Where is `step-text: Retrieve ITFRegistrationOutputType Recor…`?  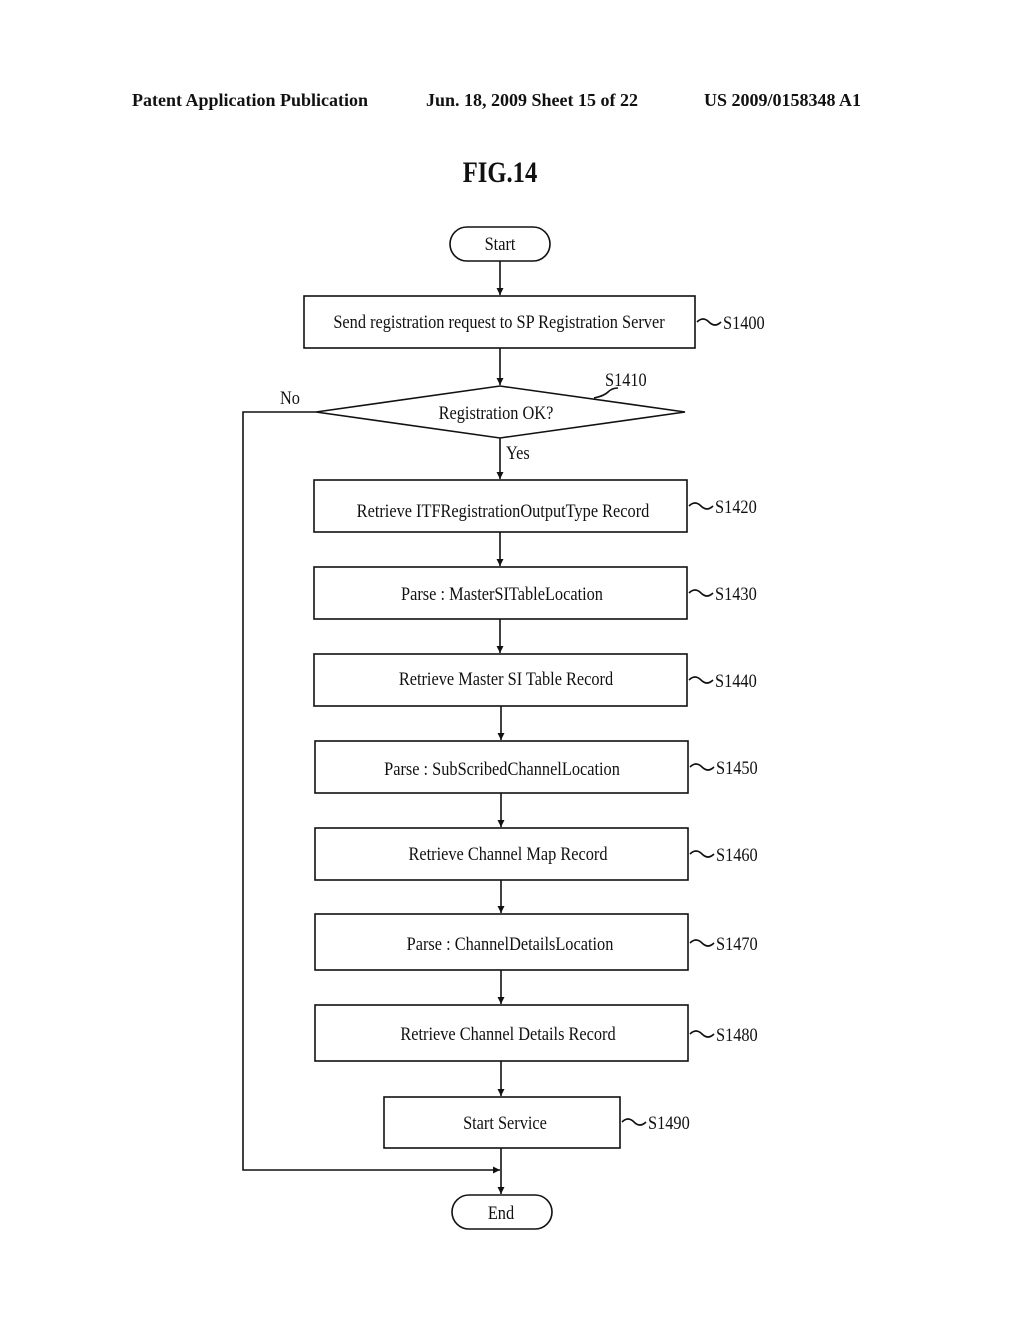
step-text: Retrieve ITFRegistrationOutputType Recor… is located at coordinates (503, 510).